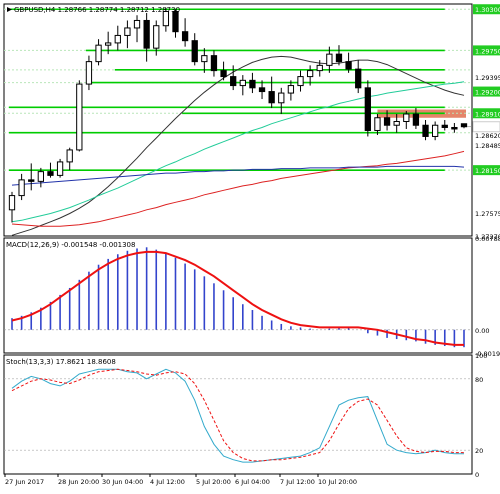 Image resolution: width=500 pixels, height=494 pixels. Describe the element at coordinates (487, 136) in the screenshot. I see `price-tick-label: 1.28620` at that location.